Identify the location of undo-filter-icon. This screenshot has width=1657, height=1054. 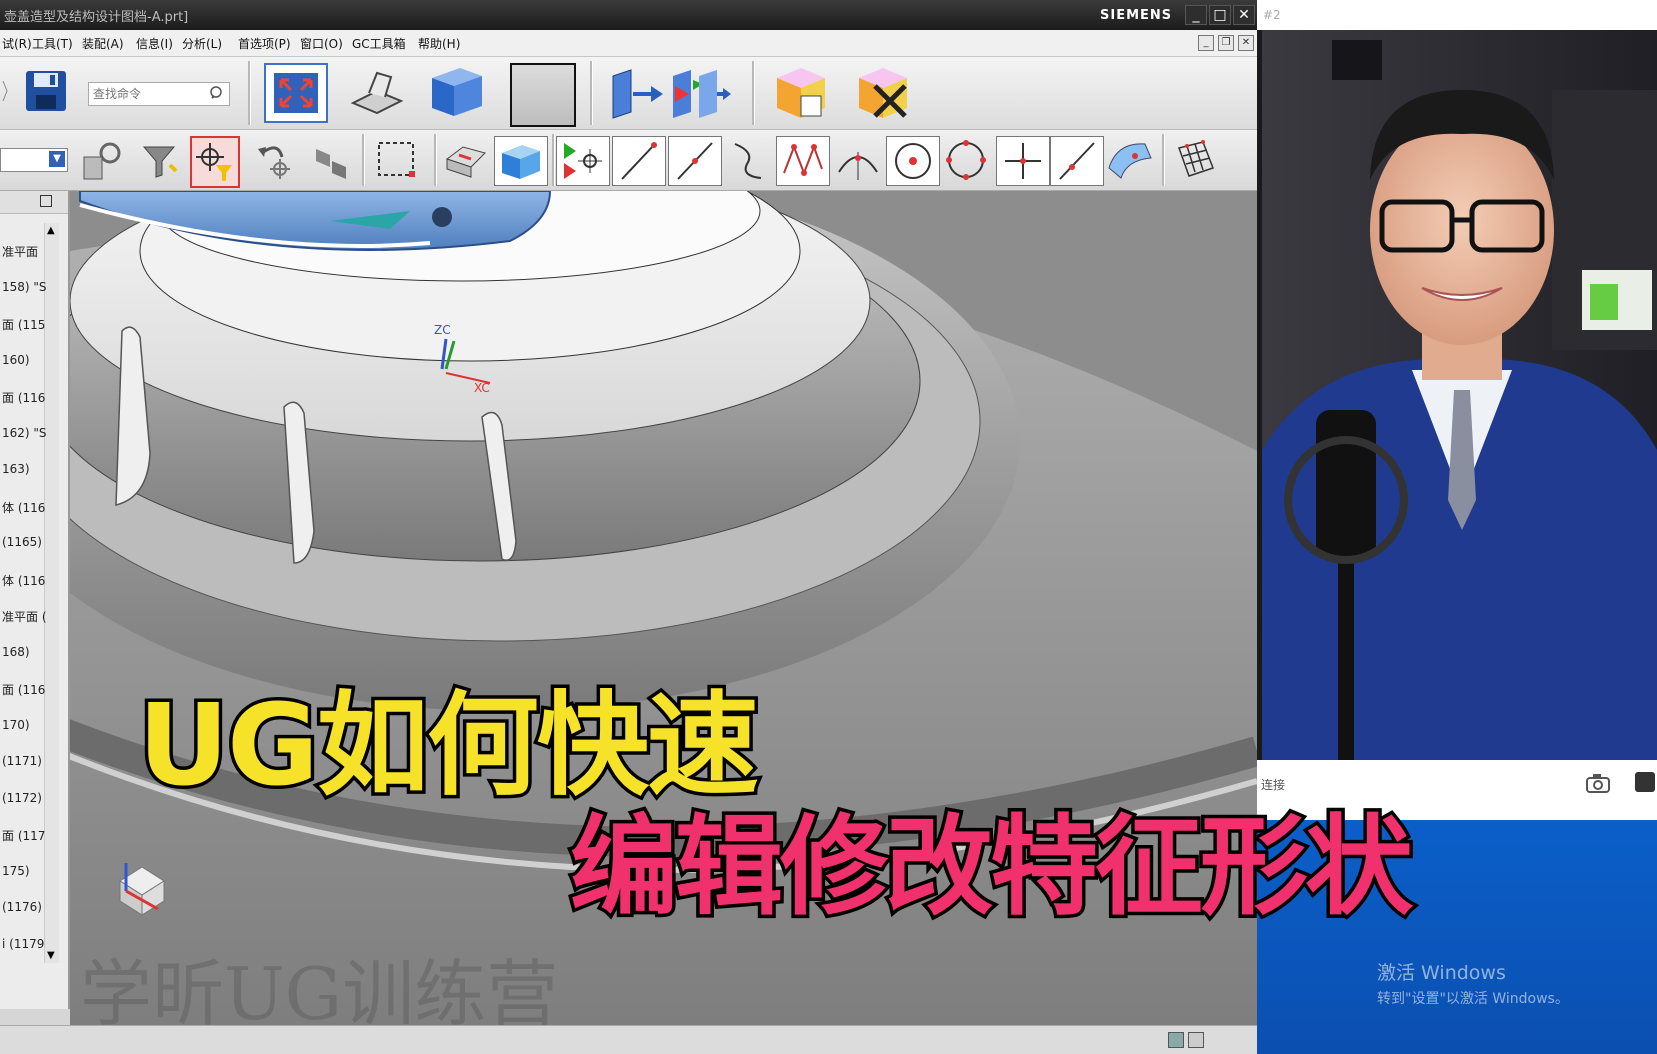
(159, 160).